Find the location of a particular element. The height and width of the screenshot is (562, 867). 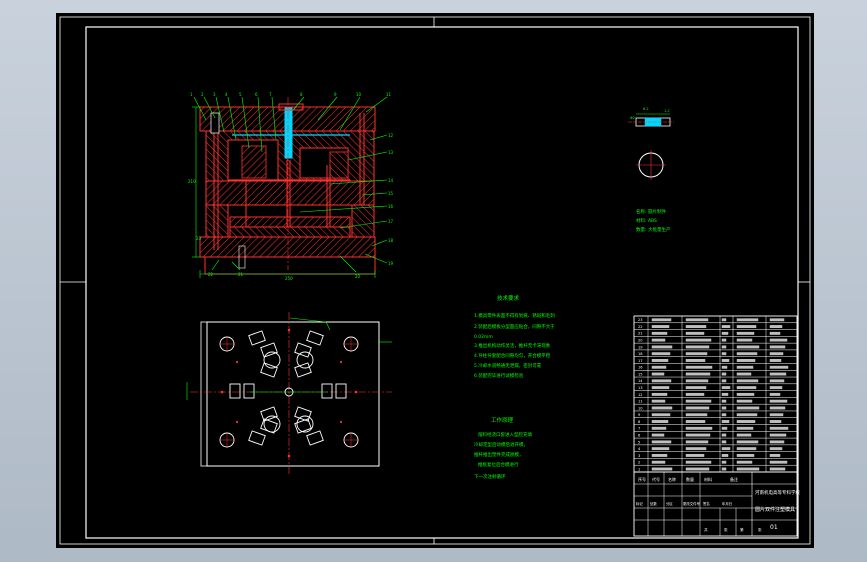

parts-row-number: 11 is located at coordinates (640, 402).